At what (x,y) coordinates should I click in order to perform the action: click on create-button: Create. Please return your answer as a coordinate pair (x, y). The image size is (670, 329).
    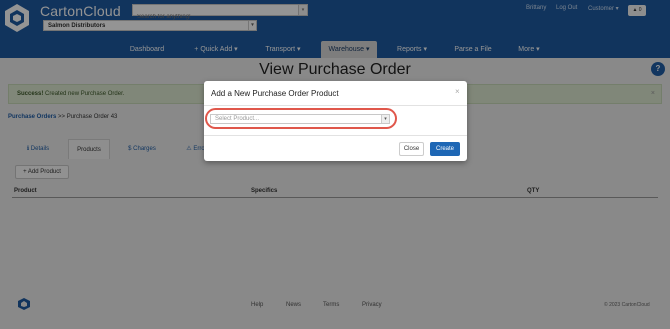
    Looking at the image, I should click on (445, 149).